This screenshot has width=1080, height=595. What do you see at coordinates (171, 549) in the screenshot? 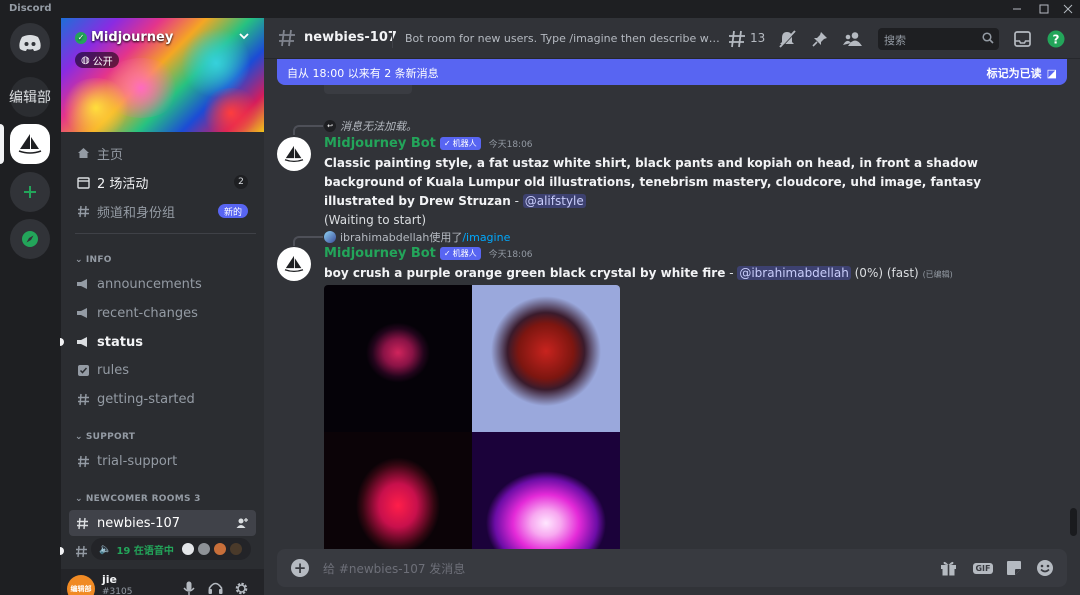
I see `voice-activity-pill: 🔈 19 在语音中` at bounding box center [171, 549].